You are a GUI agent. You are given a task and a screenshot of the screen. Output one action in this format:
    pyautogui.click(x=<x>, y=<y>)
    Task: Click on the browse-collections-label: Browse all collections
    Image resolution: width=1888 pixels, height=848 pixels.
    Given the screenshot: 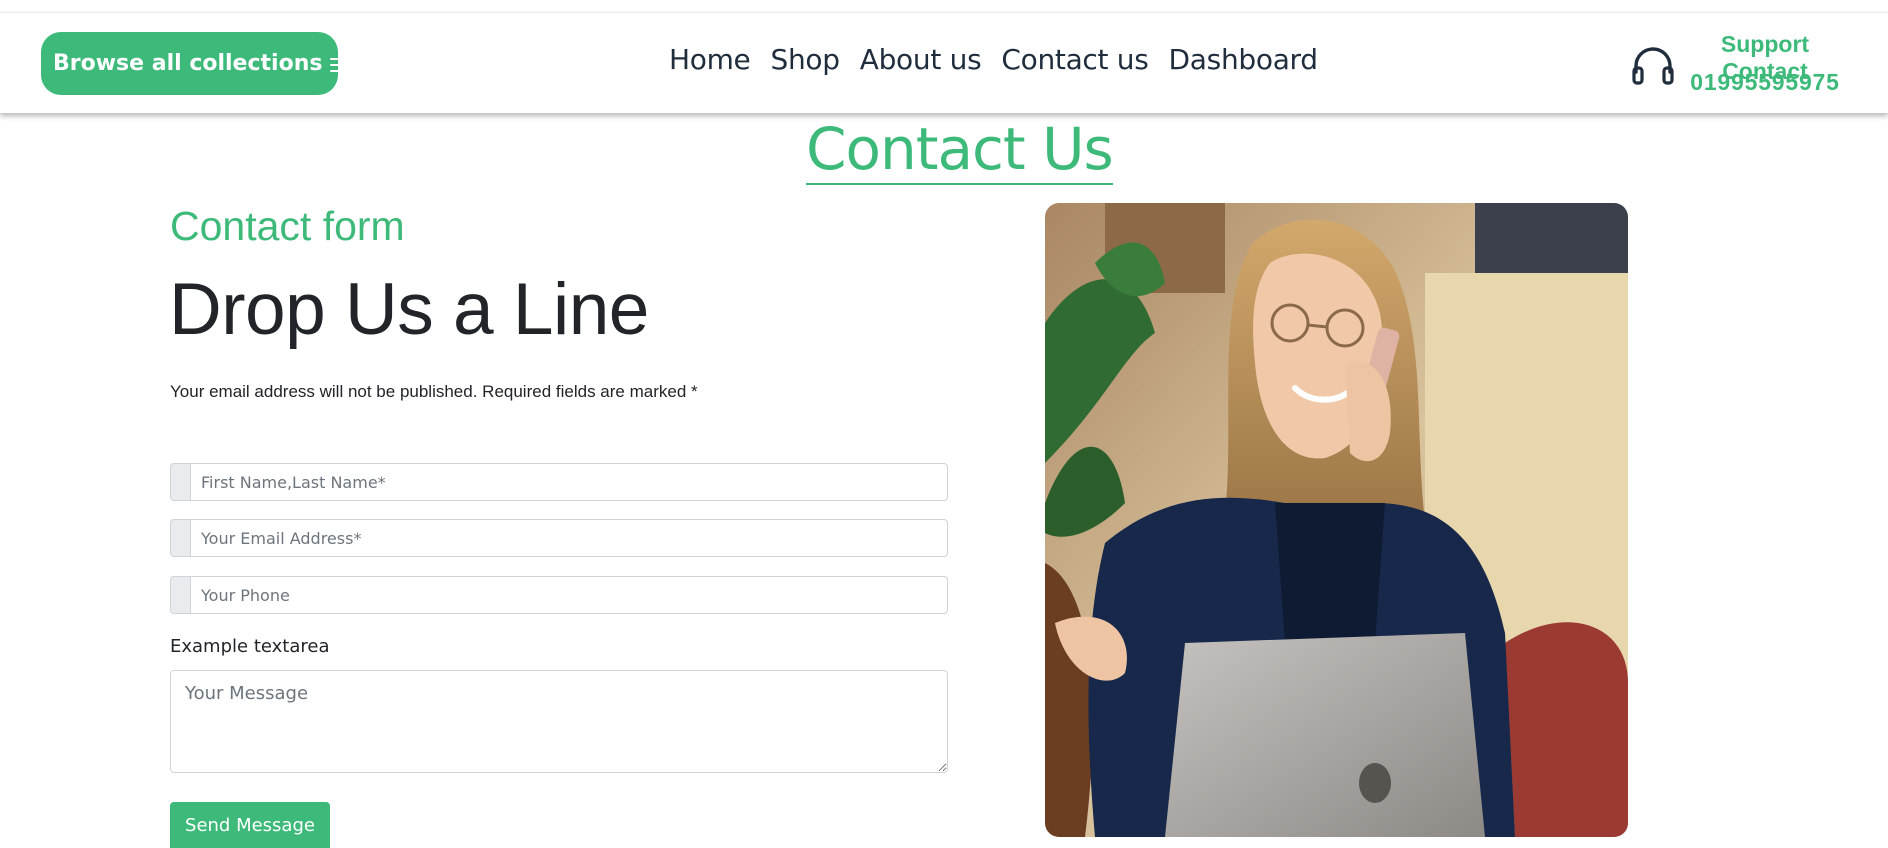 What is the action you would take?
    pyautogui.click(x=188, y=63)
    